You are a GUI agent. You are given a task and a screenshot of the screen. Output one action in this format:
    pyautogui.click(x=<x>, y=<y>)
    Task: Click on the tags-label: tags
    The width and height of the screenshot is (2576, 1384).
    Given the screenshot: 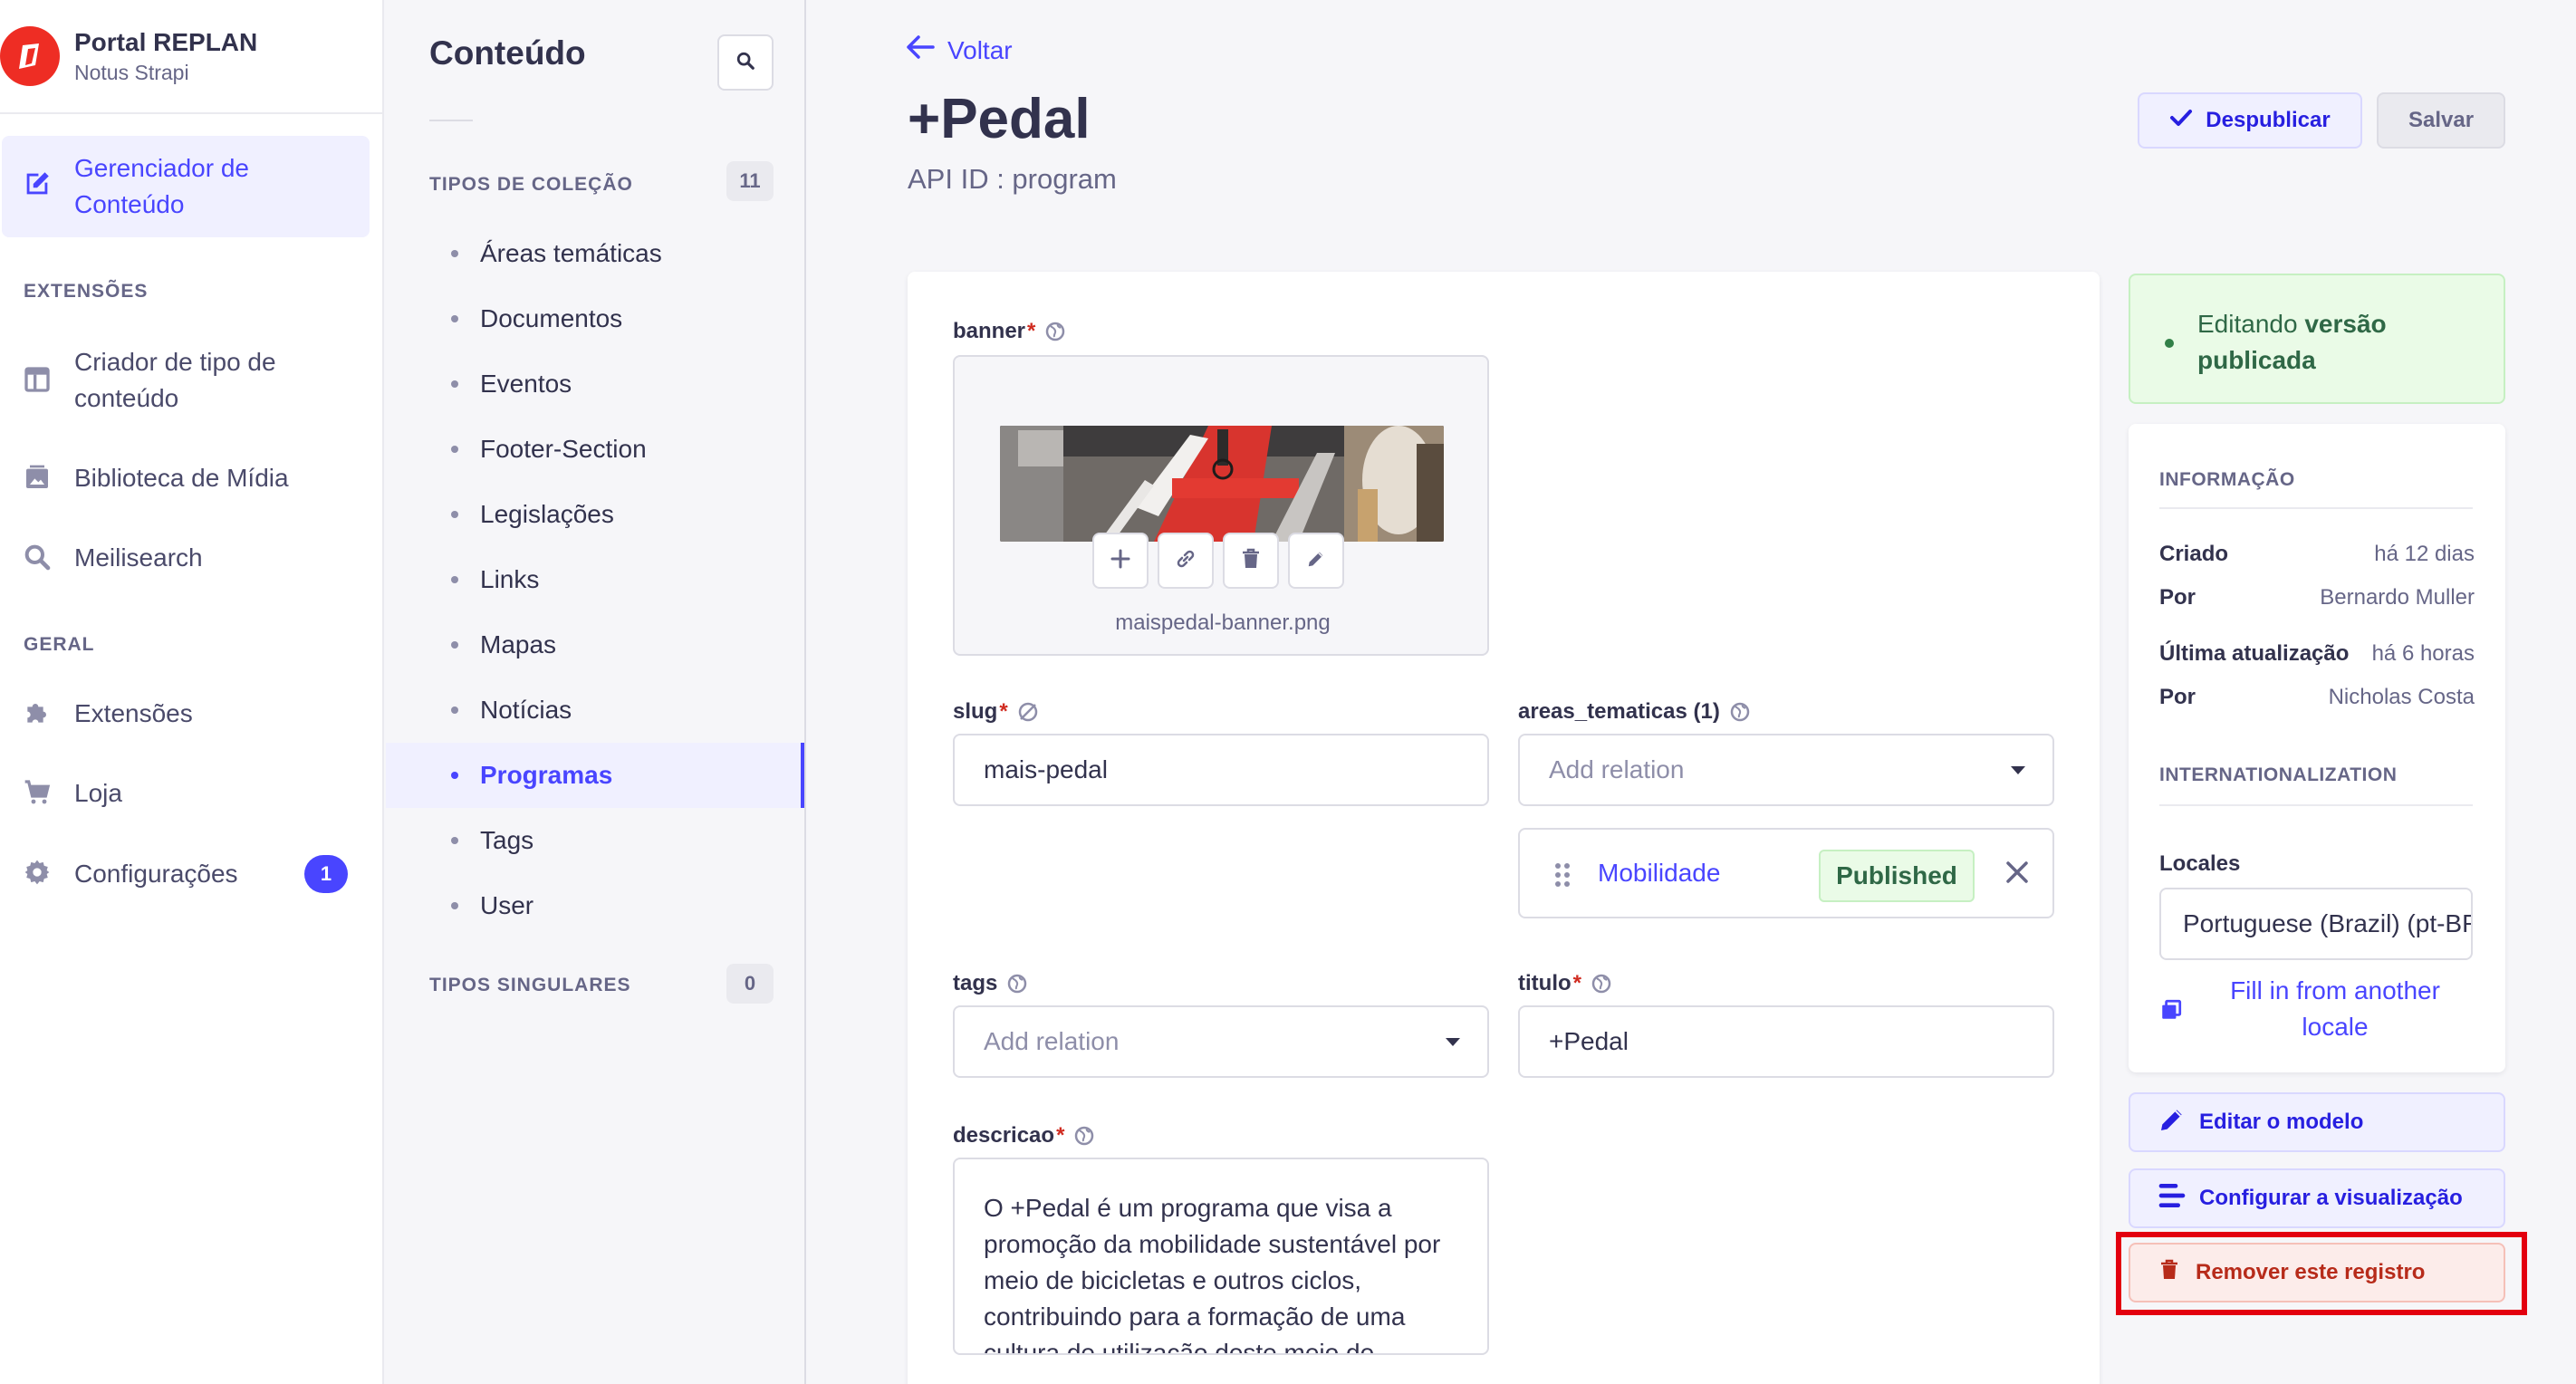 What is the action you would take?
    pyautogui.click(x=990, y=983)
    